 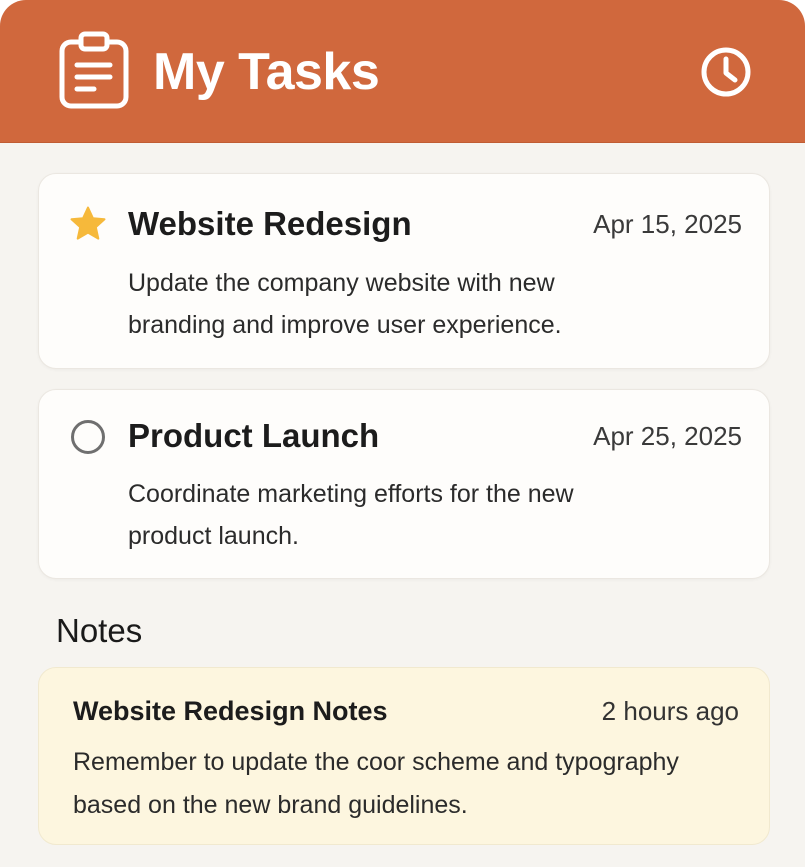 What do you see at coordinates (88, 224) in the screenshot?
I see `star-icon` at bounding box center [88, 224].